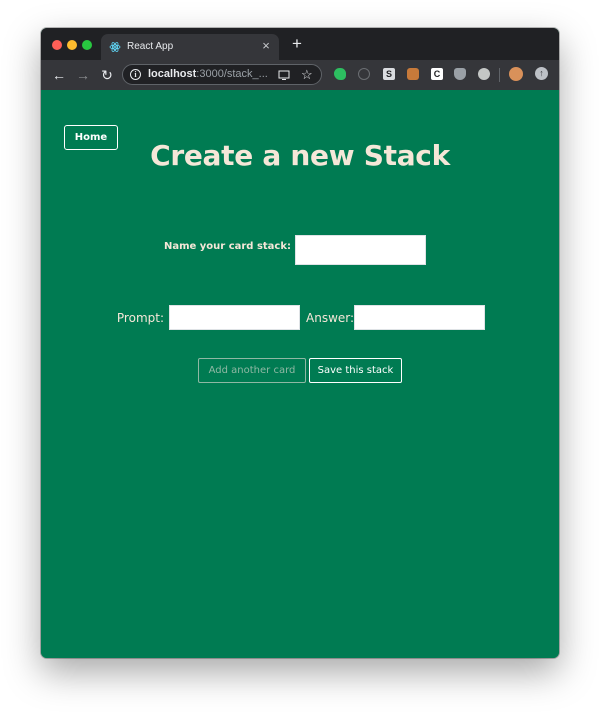 The width and height of the screenshot is (600, 713). Describe the element at coordinates (135, 74) in the screenshot. I see `site-info-icon: i` at that location.